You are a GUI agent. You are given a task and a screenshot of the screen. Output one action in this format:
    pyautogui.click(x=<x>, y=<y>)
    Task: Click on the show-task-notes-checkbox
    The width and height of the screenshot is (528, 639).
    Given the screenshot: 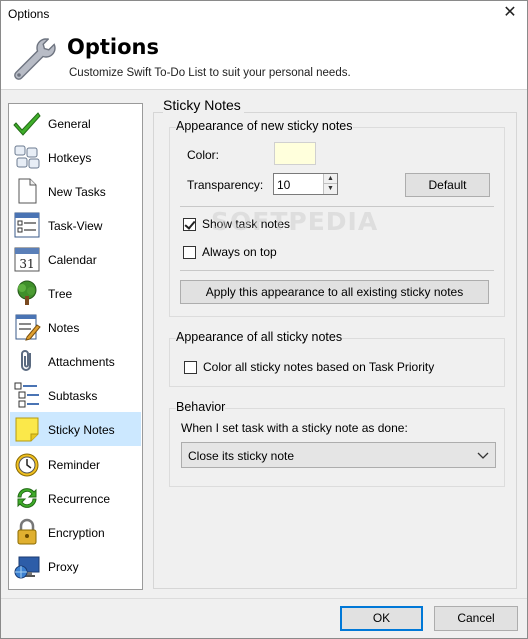 What is the action you would take?
    pyautogui.click(x=189, y=224)
    